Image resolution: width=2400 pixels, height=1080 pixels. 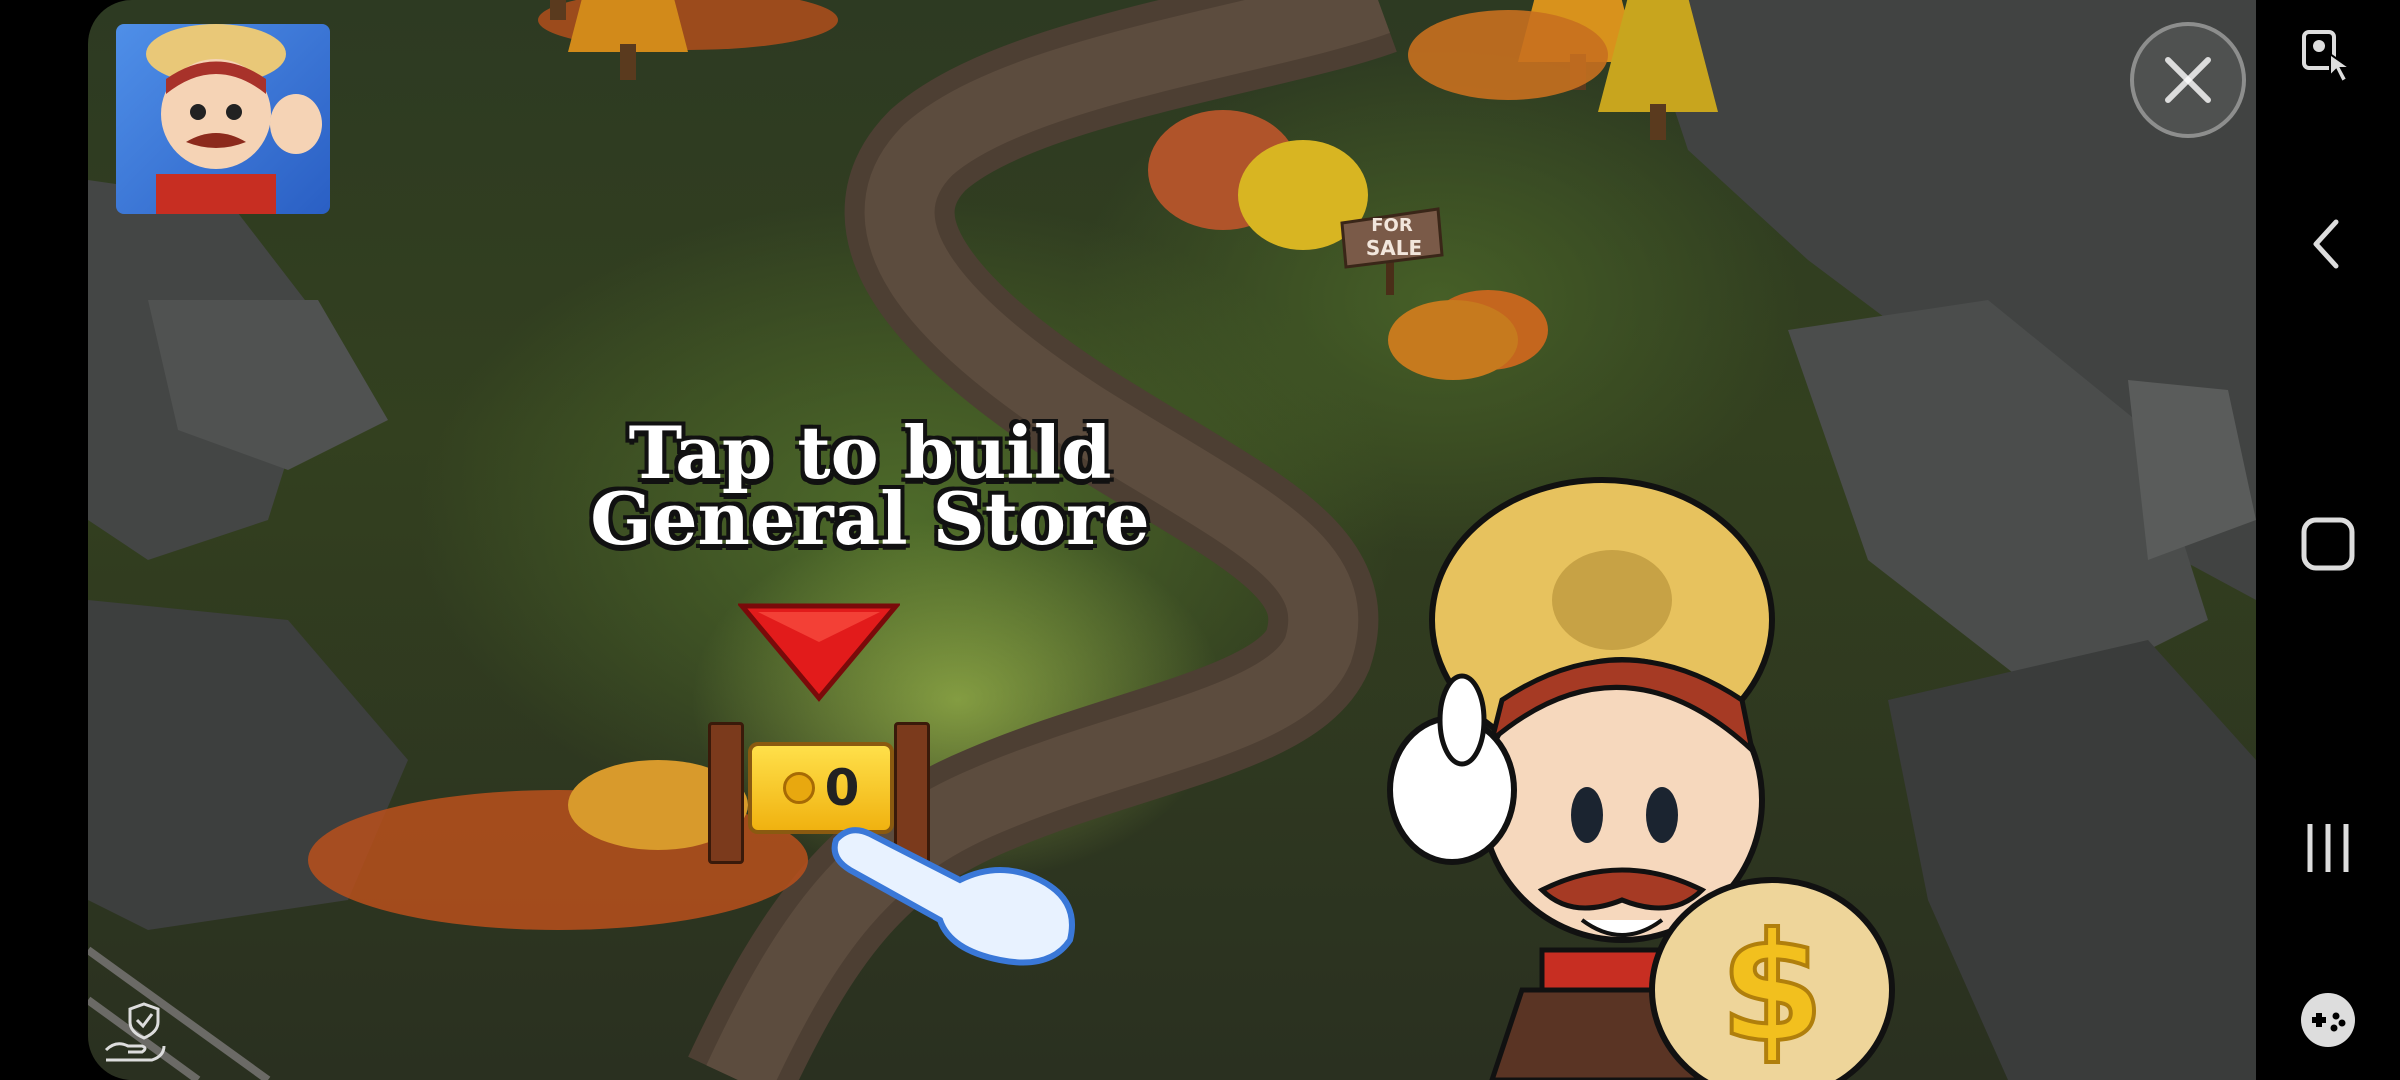 What do you see at coordinates (1453, 340) in the screenshot?
I see `bush` at bounding box center [1453, 340].